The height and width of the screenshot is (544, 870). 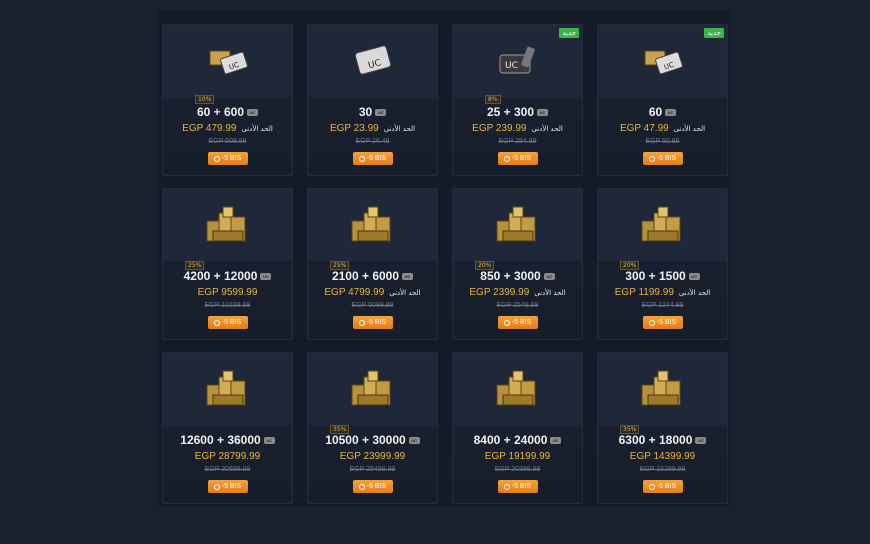 I want to click on uc-quantity-text: 4200 + 12000, so click(x=220, y=276).